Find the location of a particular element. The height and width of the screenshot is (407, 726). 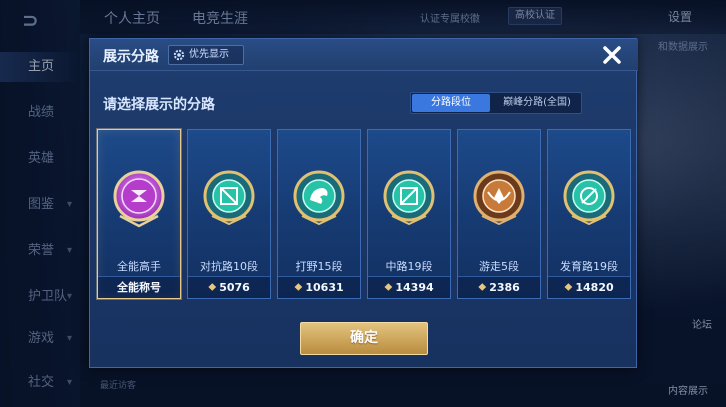

lane-name: 游走5段 is located at coordinates (499, 266).